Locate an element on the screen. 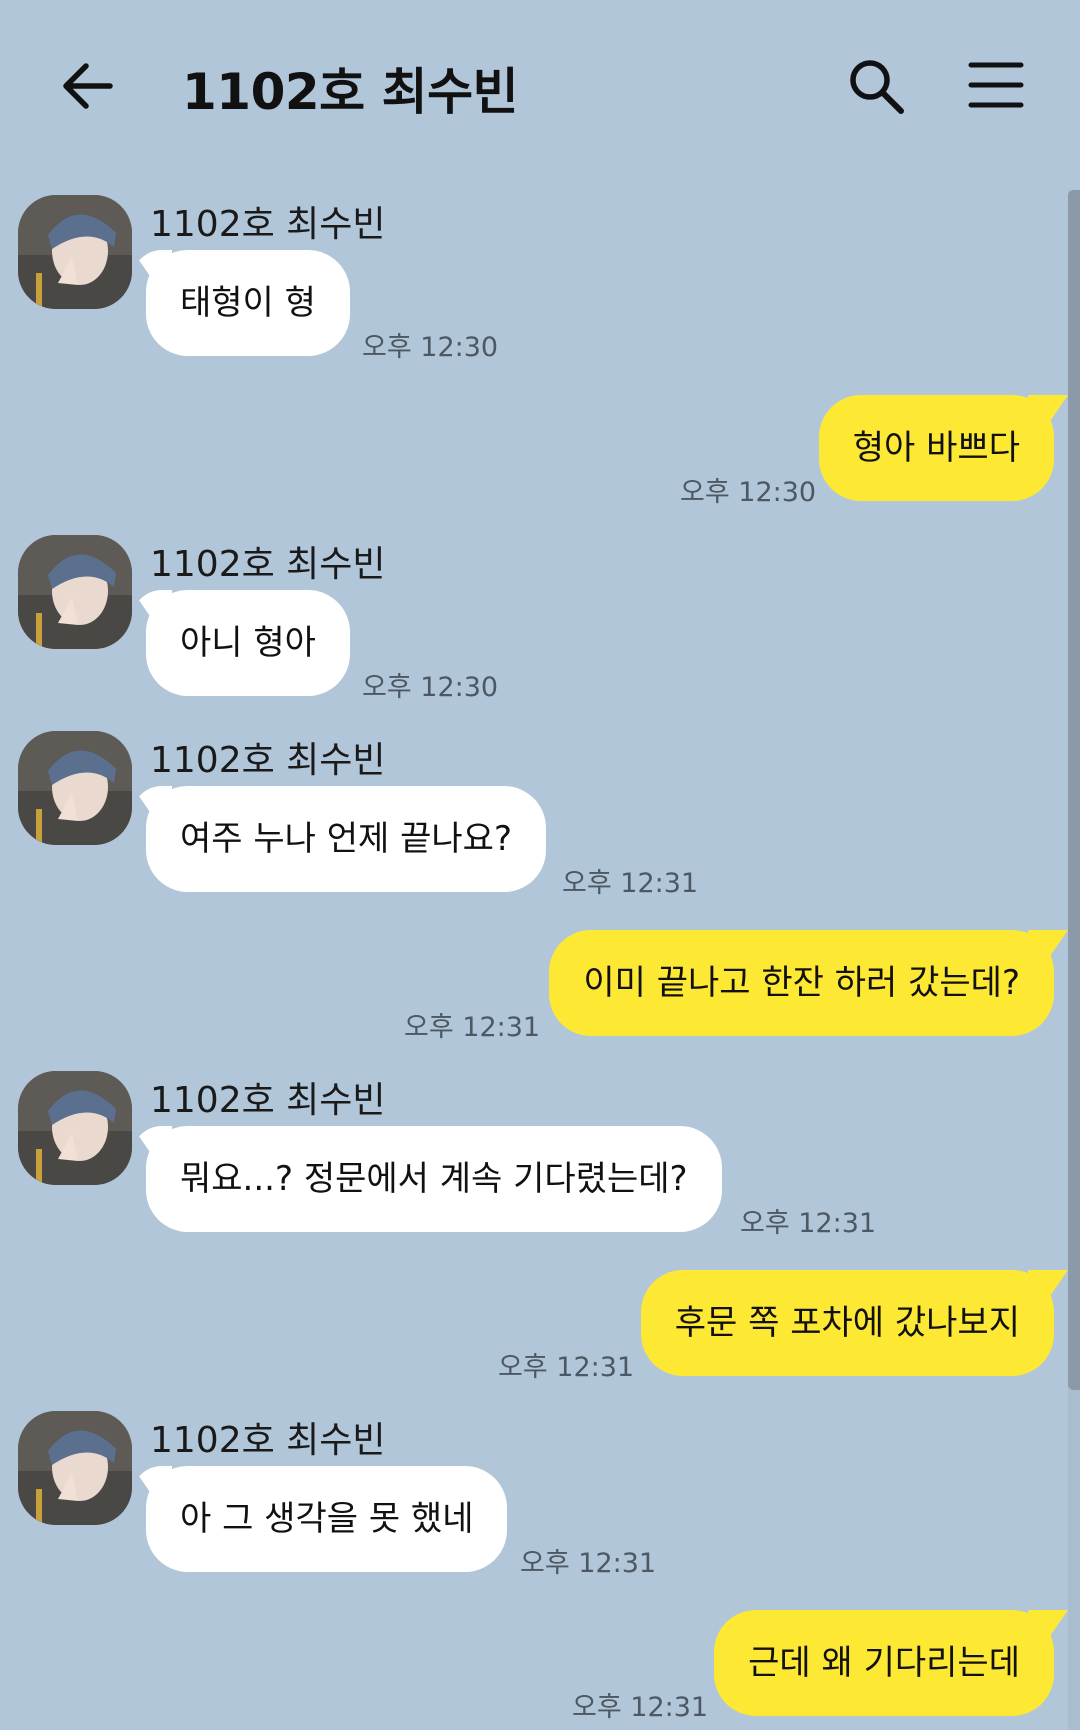 This screenshot has width=1080, height=1730. message-bubble: 여주 누나 언제 끝나요? is located at coordinates (346, 839).